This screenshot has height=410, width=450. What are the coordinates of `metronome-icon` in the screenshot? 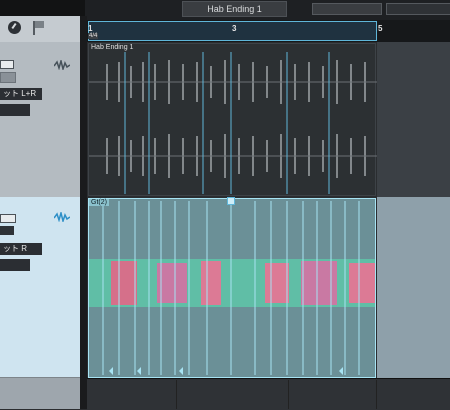 It's located at (14, 27).